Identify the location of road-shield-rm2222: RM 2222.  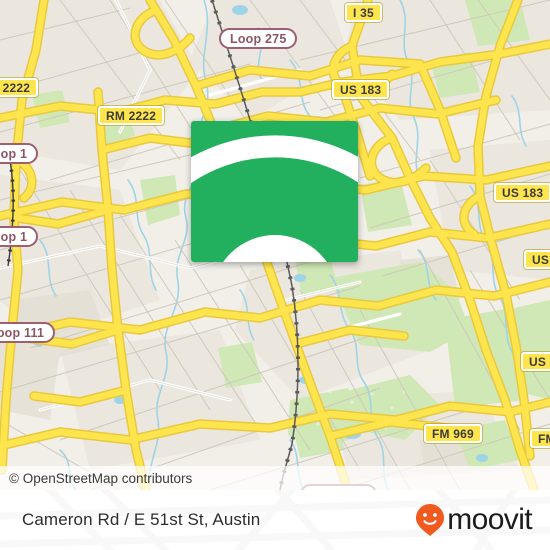
(131, 115).